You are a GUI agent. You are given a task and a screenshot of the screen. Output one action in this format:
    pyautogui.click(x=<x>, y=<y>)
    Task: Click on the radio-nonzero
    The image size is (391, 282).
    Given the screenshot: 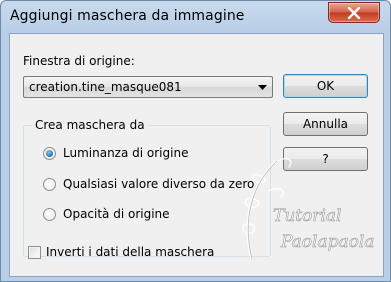 What is the action you would take?
    pyautogui.click(x=49, y=184)
    